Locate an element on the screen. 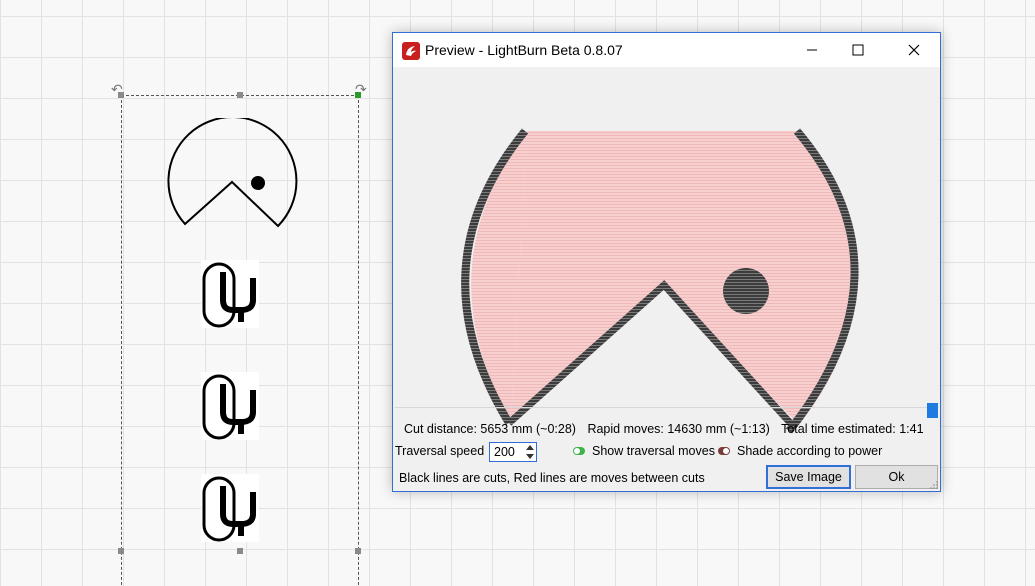 The width and height of the screenshot is (1035, 586). preview-progress-thumb is located at coordinates (932, 410).